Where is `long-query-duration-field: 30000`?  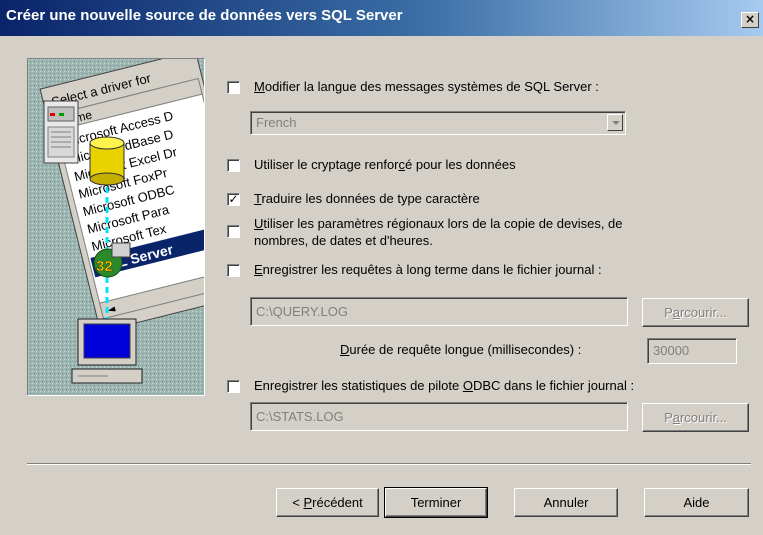
long-query-duration-field: 30000 is located at coordinates (692, 351).